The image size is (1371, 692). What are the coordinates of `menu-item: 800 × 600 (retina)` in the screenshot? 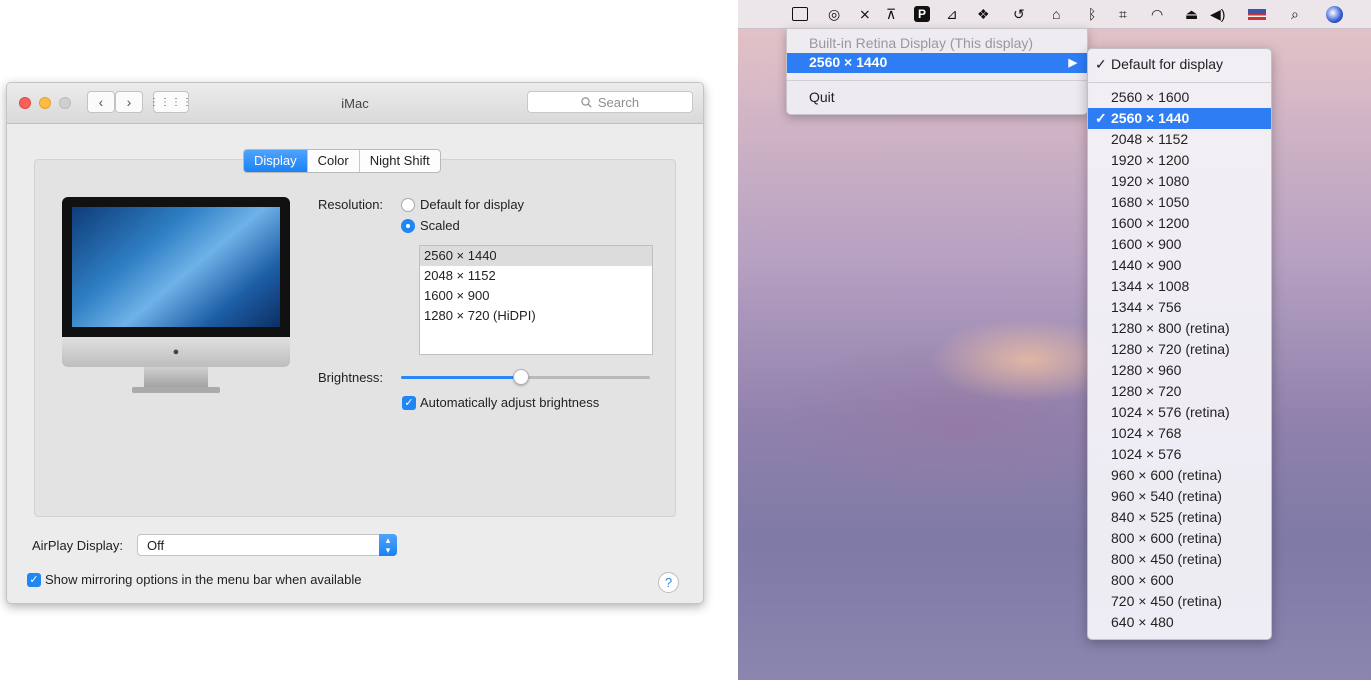 It's located at (1179, 538).